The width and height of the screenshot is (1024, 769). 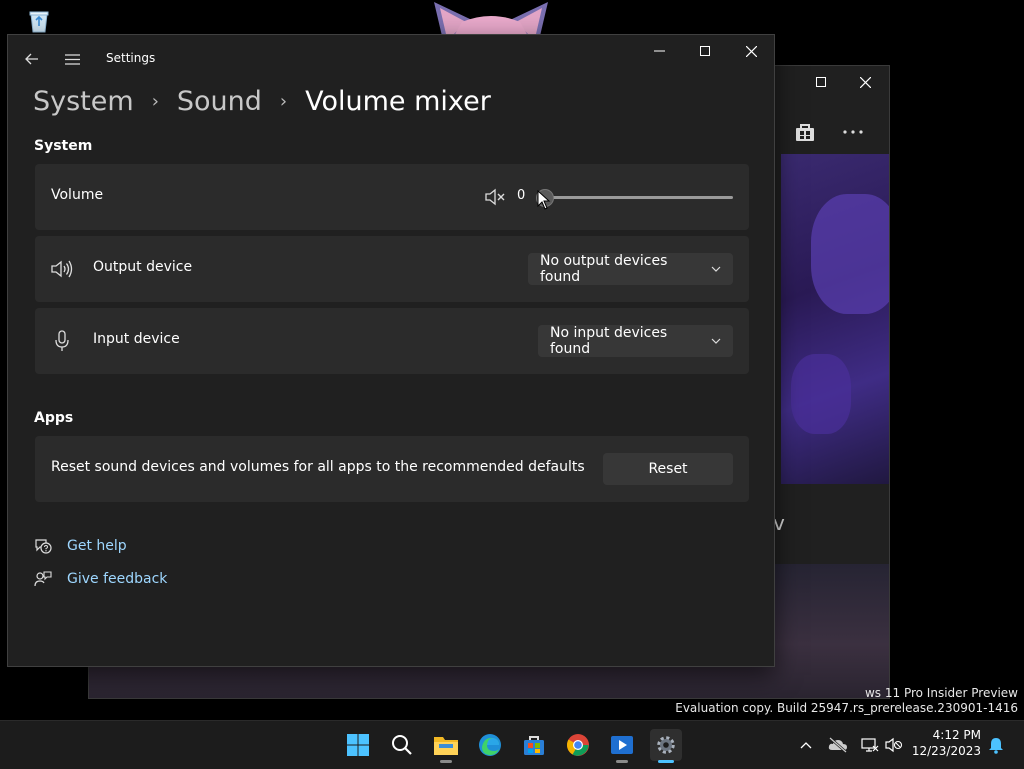 What do you see at coordinates (609, 341) in the screenshot?
I see `input-device-selected: No input devices found` at bounding box center [609, 341].